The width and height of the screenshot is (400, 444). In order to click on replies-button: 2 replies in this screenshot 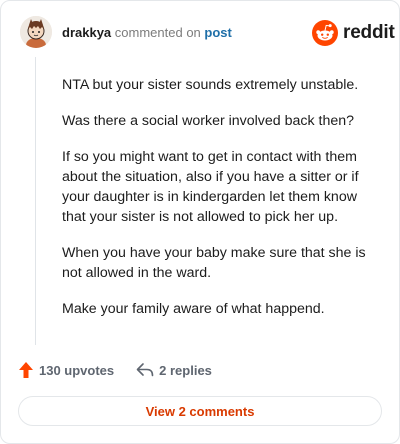, I will do `click(174, 370)`.